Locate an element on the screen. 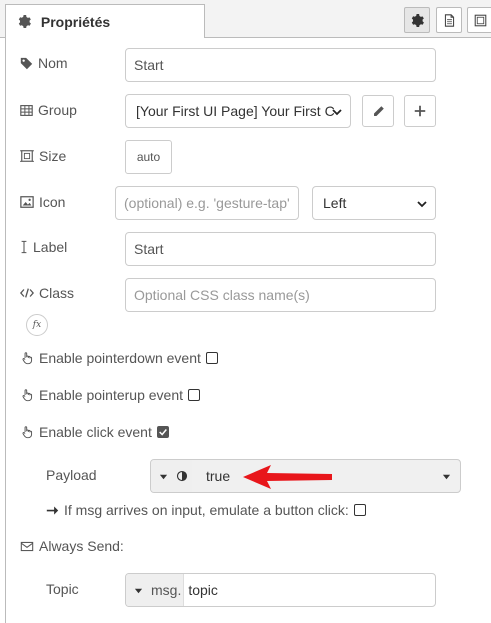 The height and width of the screenshot is (623, 491). resize-frame-icon is located at coordinates (27, 156).